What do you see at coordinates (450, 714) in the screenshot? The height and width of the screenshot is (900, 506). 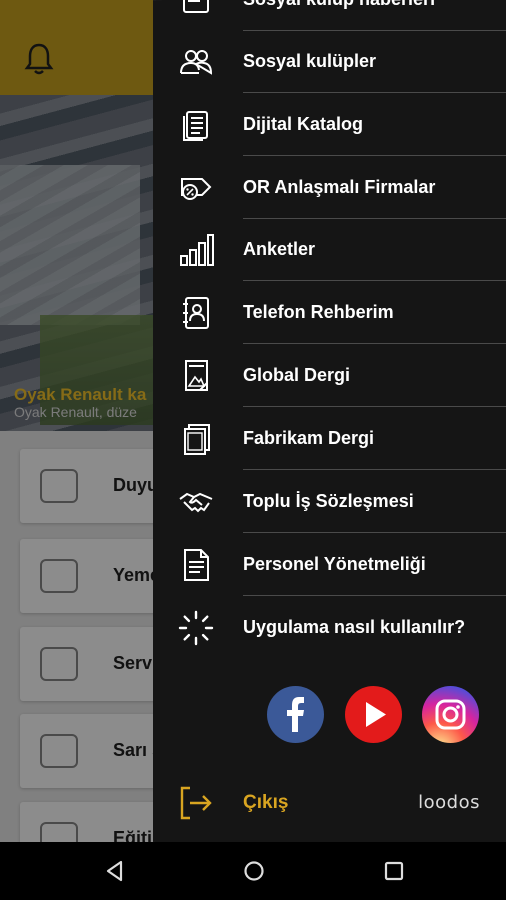 I see `instagram-icon` at bounding box center [450, 714].